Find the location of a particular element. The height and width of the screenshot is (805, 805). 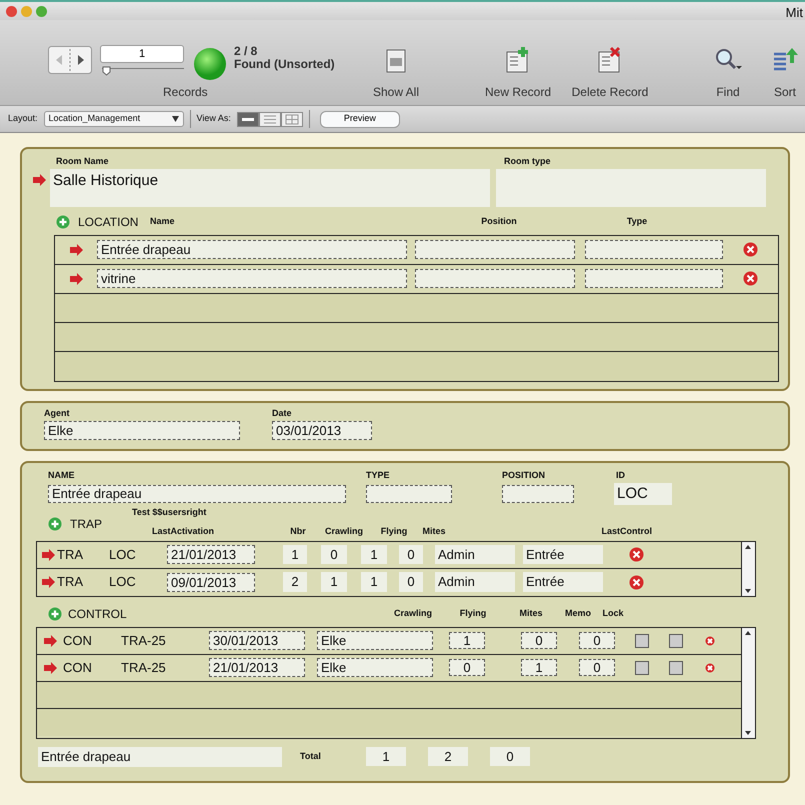

record-slider is located at coordinates (143, 71).